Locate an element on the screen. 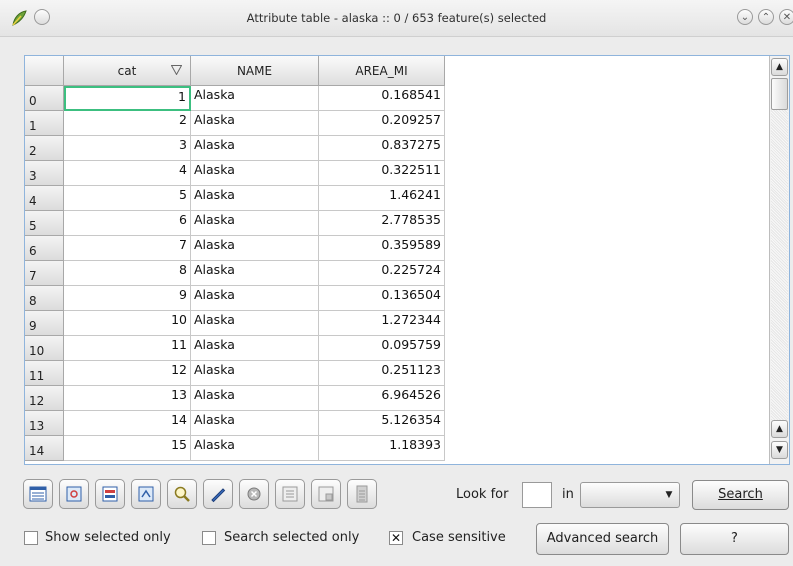 This screenshot has height=566, width=793. row-number-header: 6 is located at coordinates (44, 248).